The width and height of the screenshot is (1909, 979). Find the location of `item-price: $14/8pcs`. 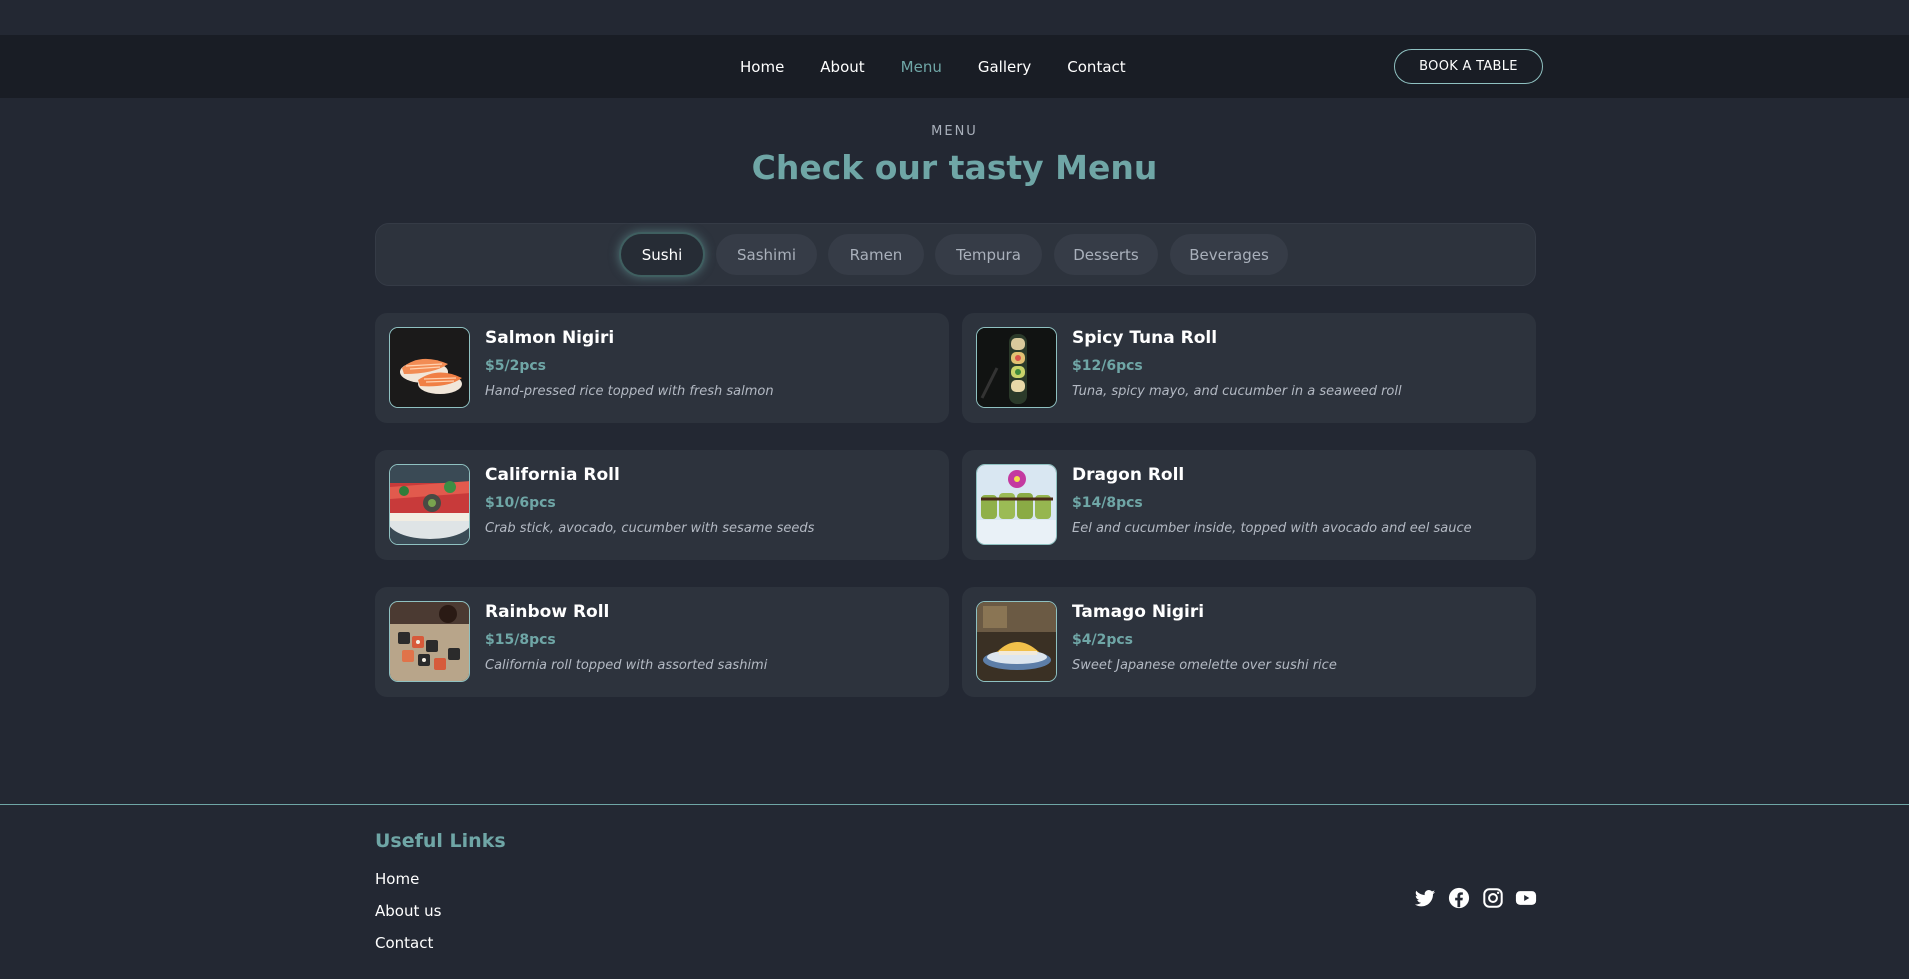

item-price: $14/8pcs is located at coordinates (1107, 503).